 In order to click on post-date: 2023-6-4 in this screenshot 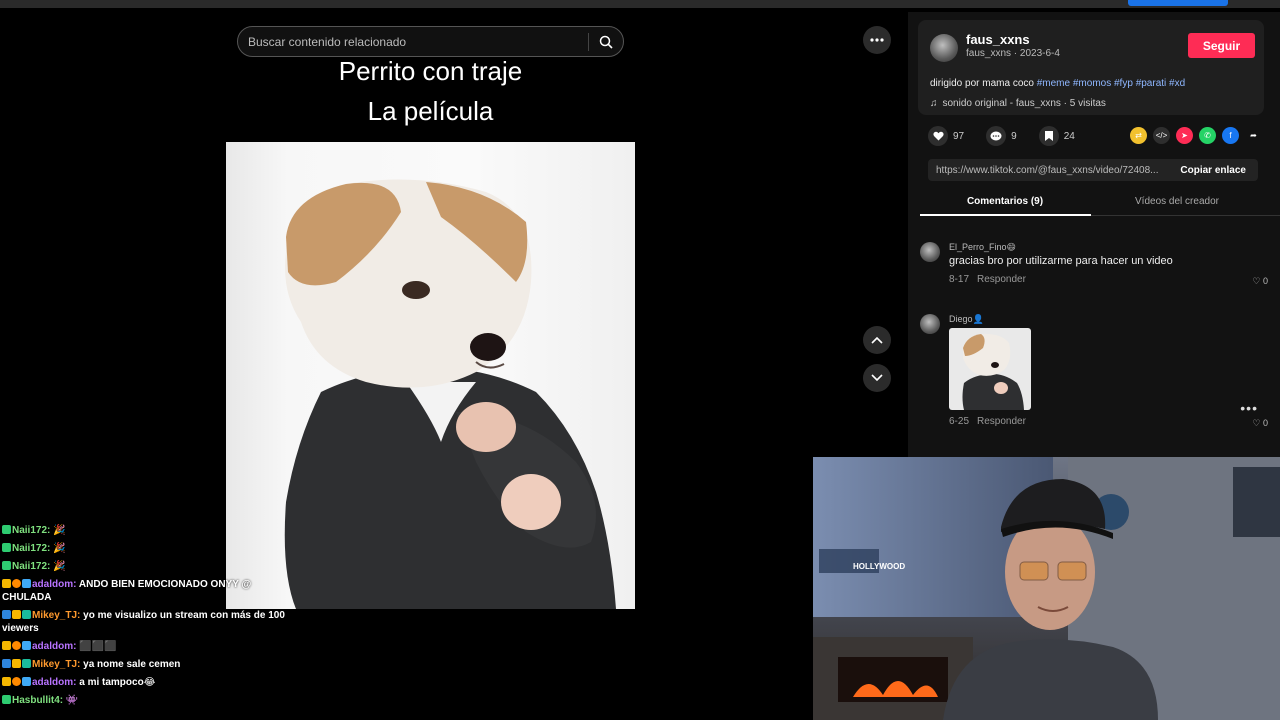, I will do `click(1039, 53)`.